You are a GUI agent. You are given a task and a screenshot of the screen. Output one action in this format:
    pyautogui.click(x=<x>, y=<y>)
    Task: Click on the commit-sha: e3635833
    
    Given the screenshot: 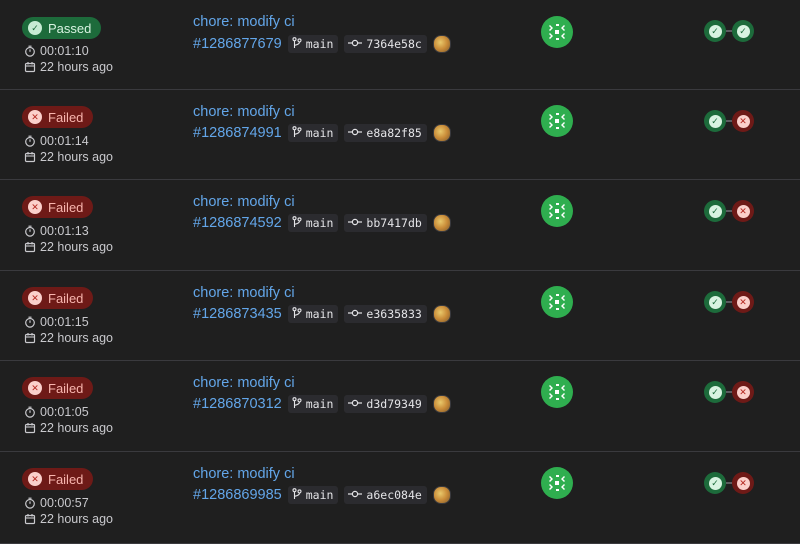 What is the action you would take?
    pyautogui.click(x=385, y=314)
    